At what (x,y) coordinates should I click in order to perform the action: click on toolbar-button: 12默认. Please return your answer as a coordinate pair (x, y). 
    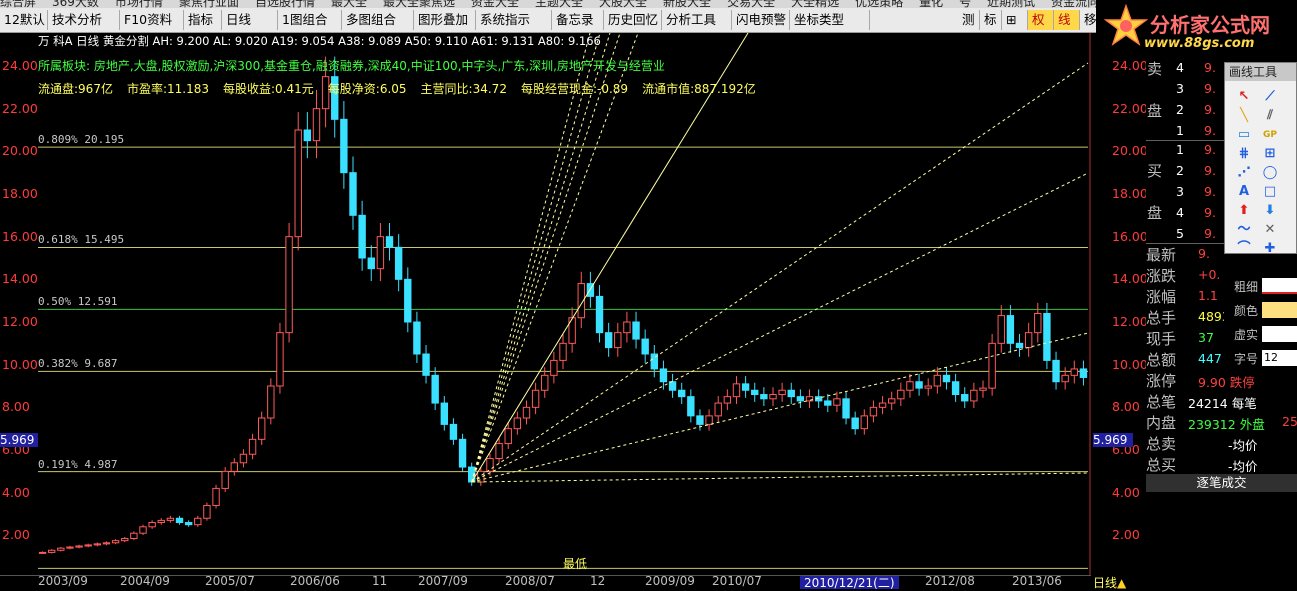
    Looking at the image, I should click on (24, 20).